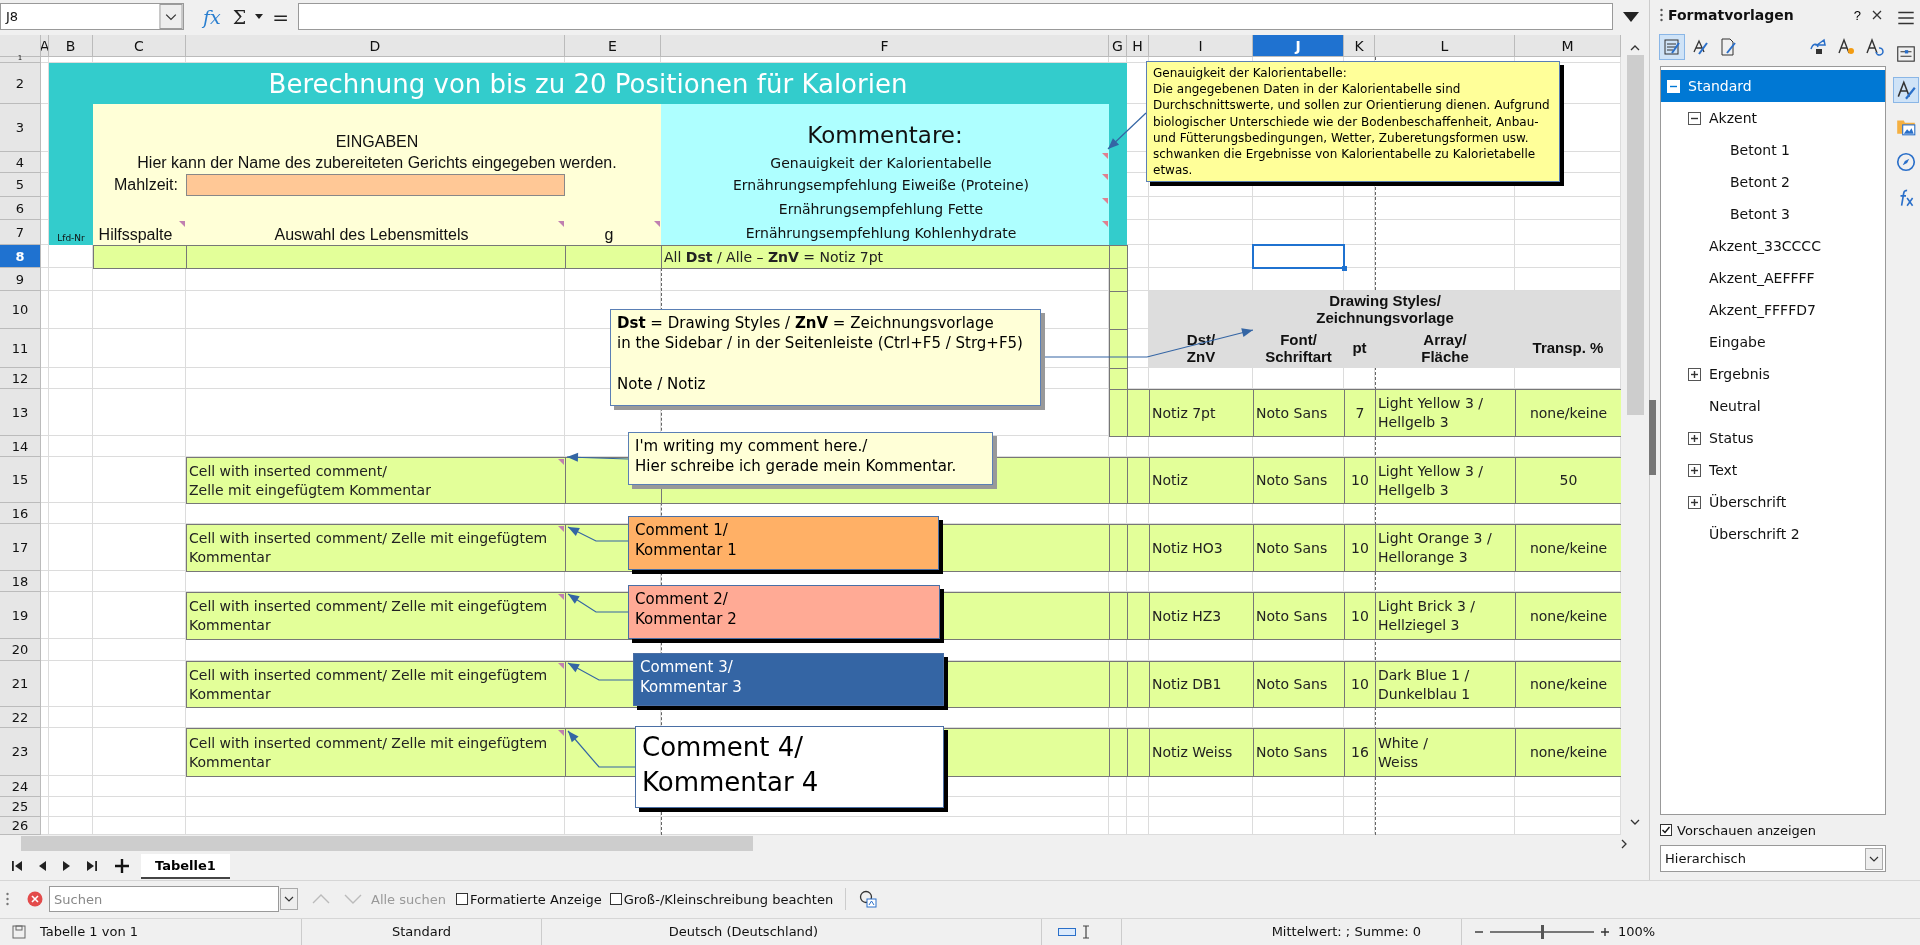  I want to click on row-header: 20, so click(20, 650).